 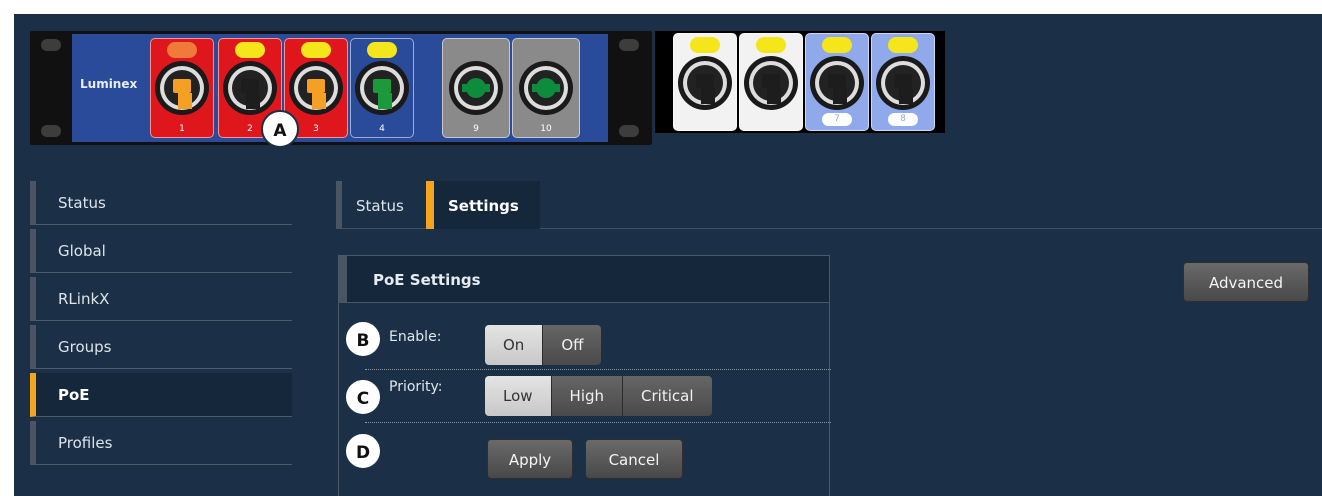 I want to click on port-4: 4, so click(x=382, y=88).